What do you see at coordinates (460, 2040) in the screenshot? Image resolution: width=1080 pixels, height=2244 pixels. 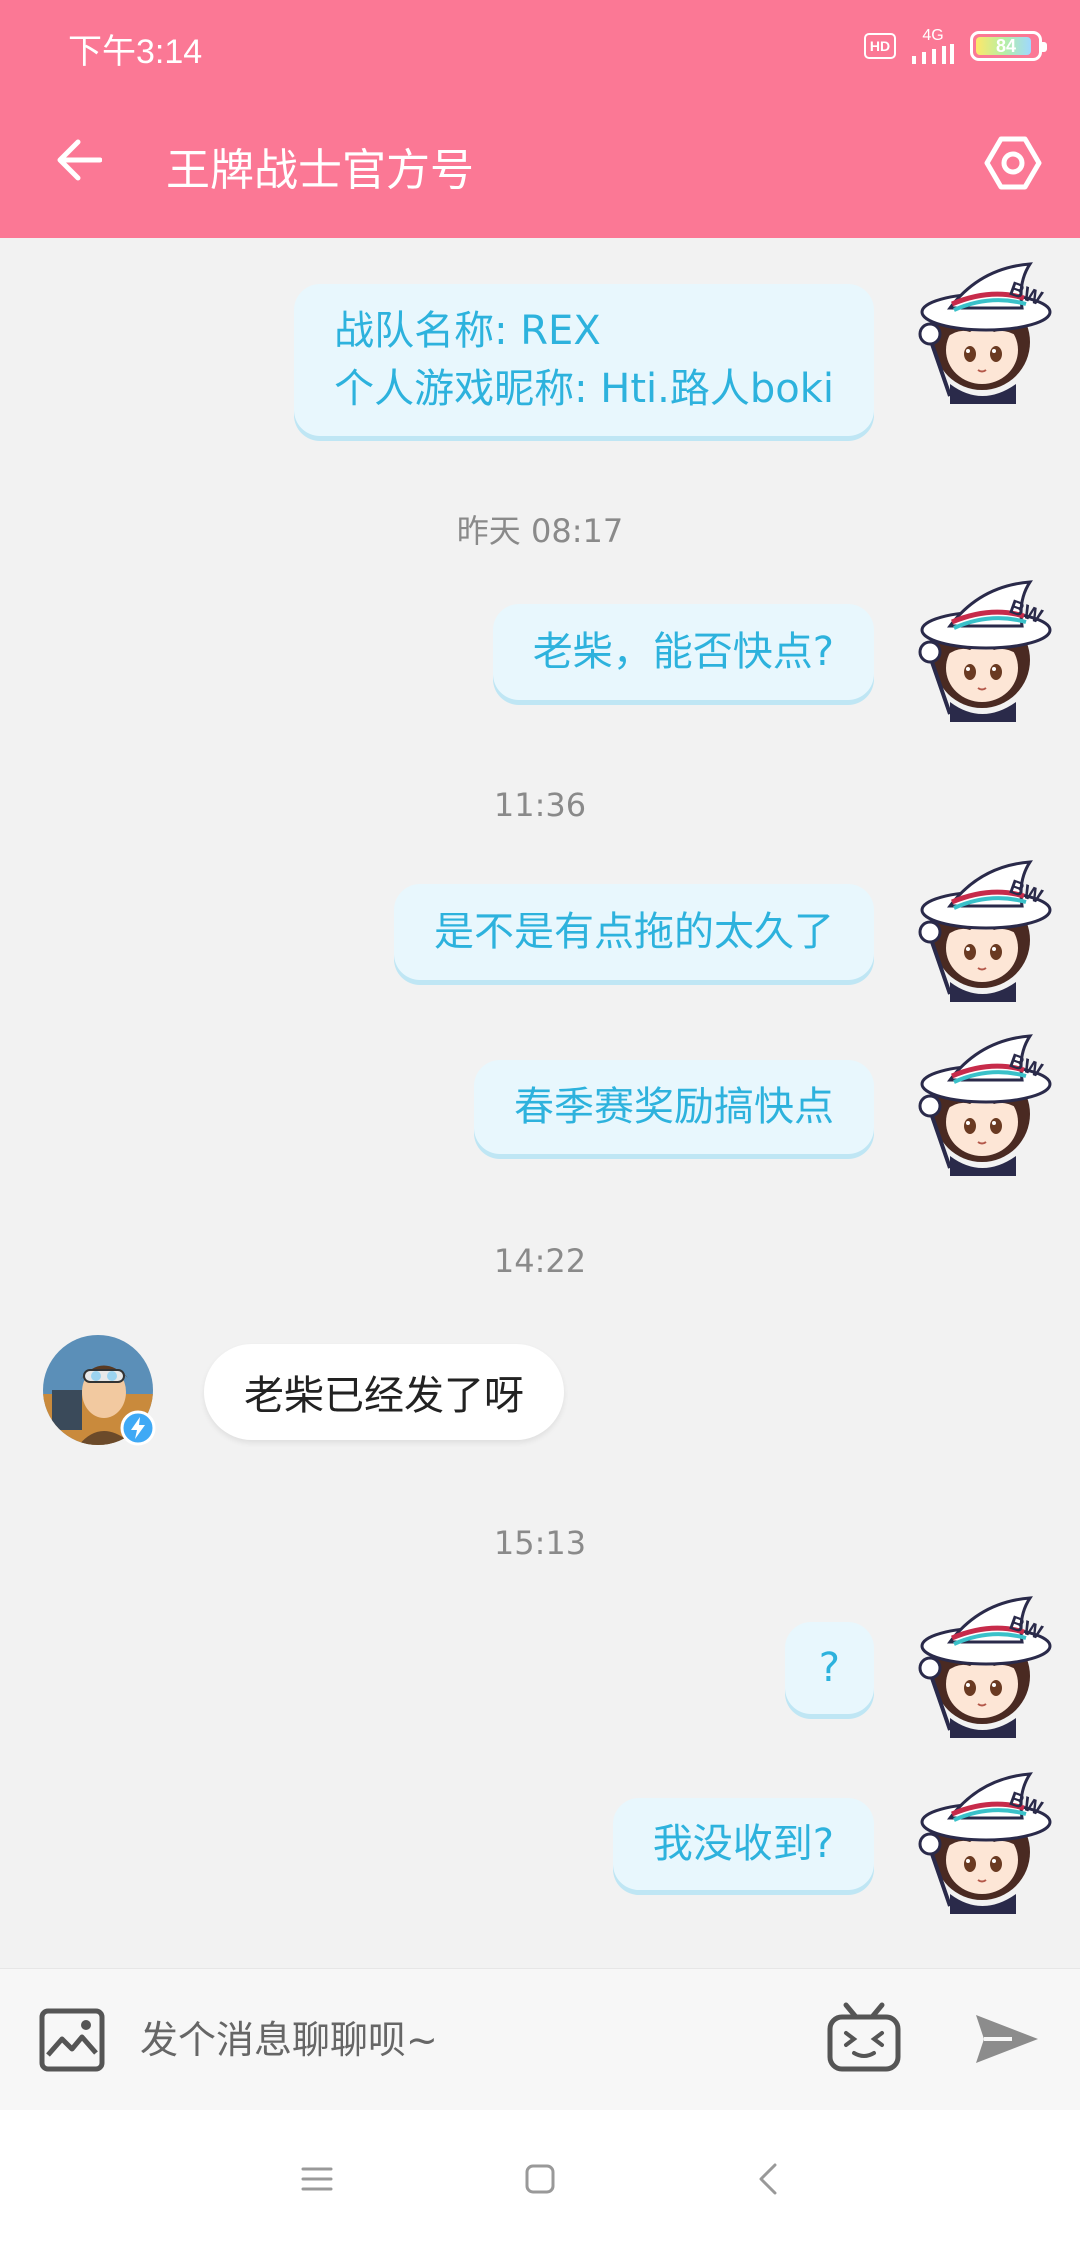 I see `message-input` at bounding box center [460, 2040].